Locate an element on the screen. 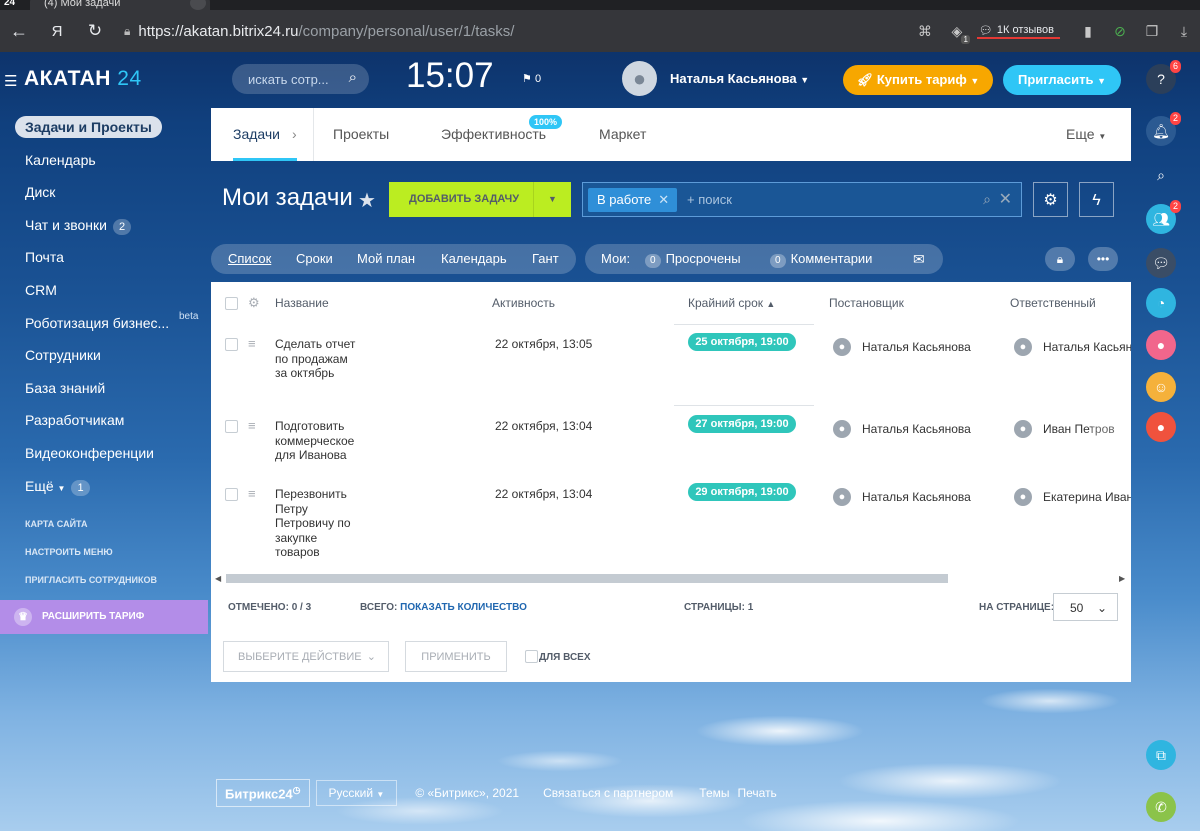  translate-icon: ⌘ is located at coordinates (925, 31).